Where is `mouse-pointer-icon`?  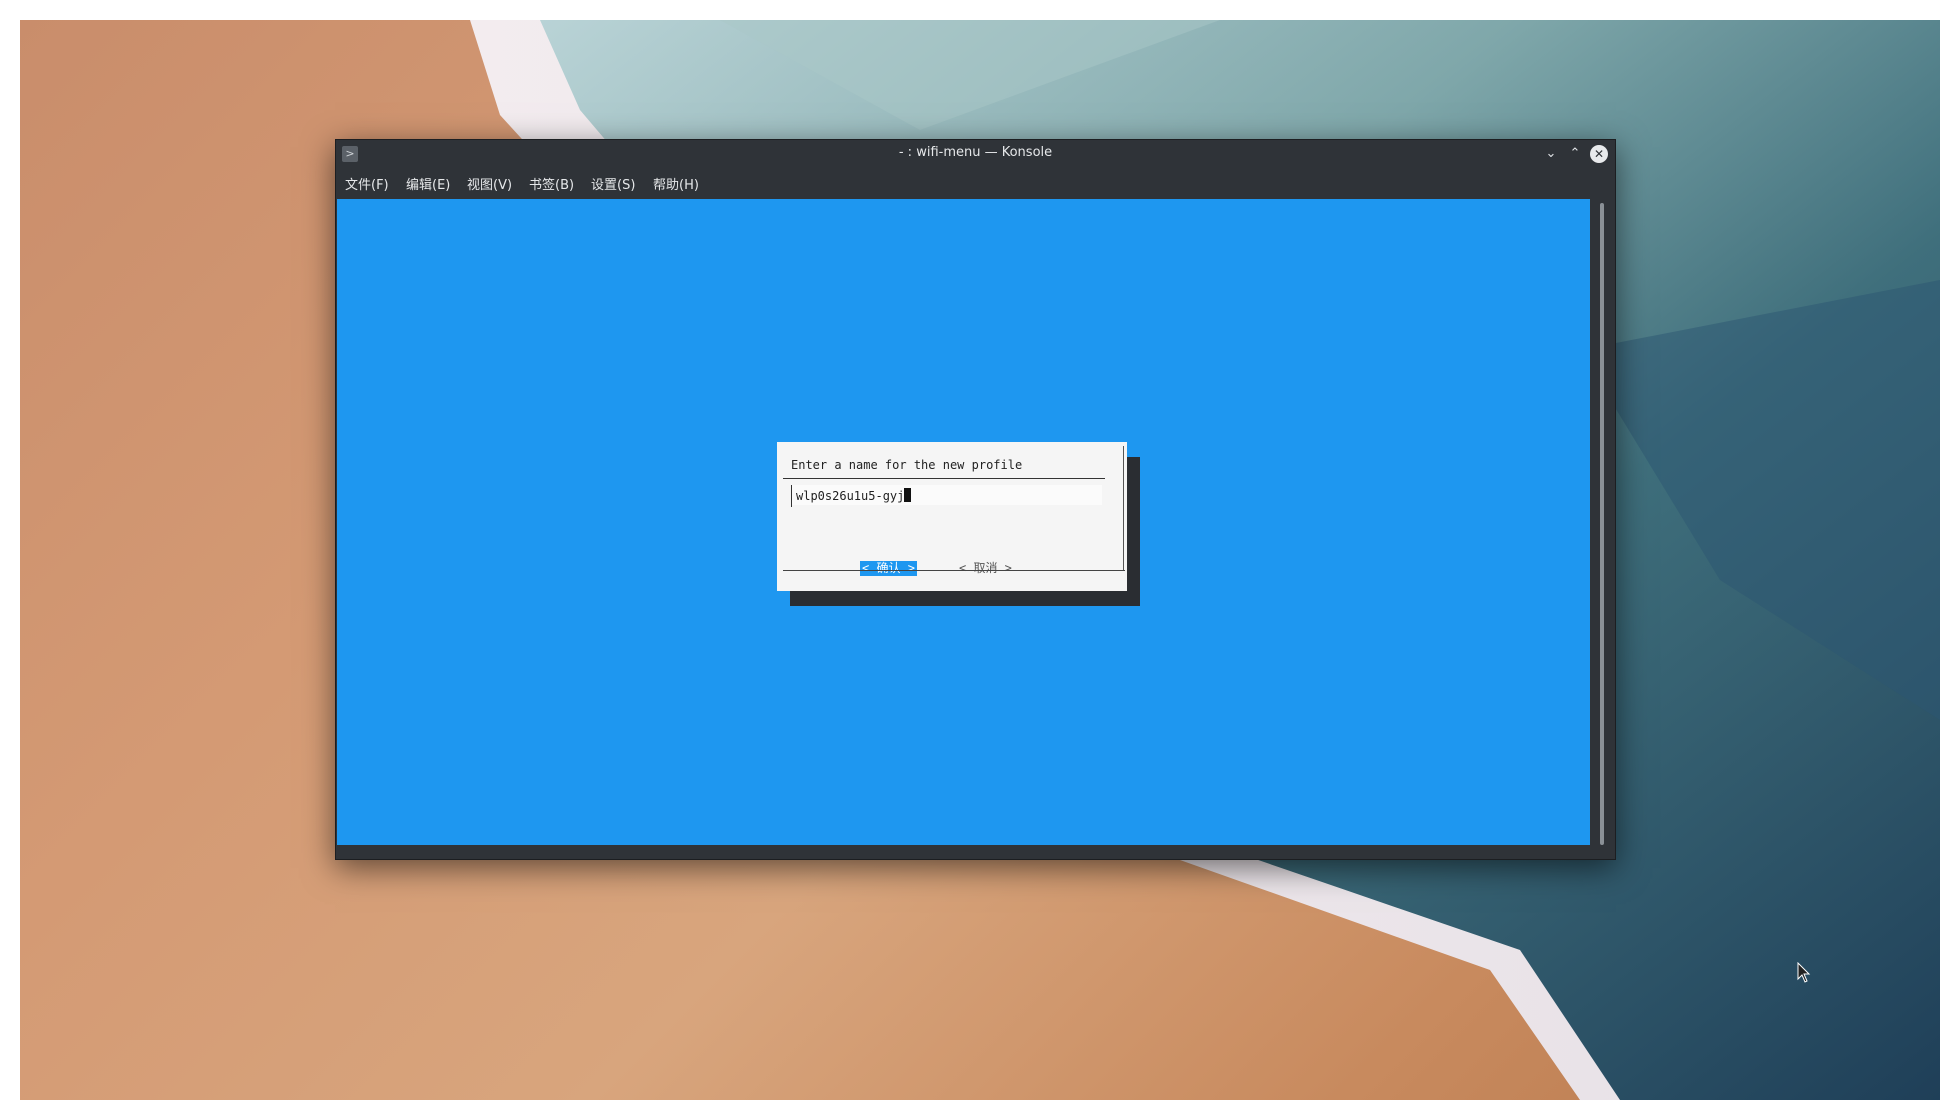 mouse-pointer-icon is located at coordinates (1804, 974).